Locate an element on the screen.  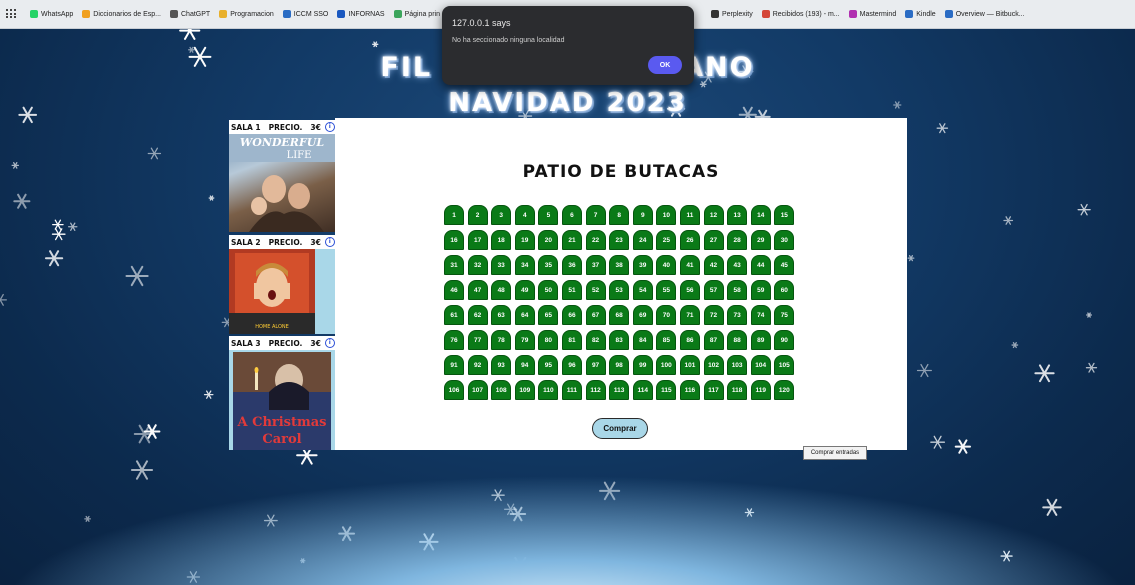
seat-button: 24 is located at coordinates (642, 240).